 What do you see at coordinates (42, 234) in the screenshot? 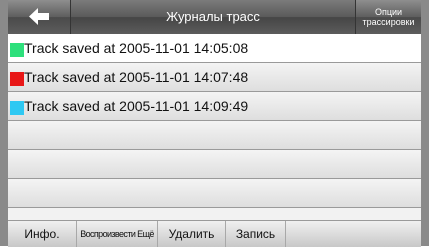
I see `info-button: Инфо.` at bounding box center [42, 234].